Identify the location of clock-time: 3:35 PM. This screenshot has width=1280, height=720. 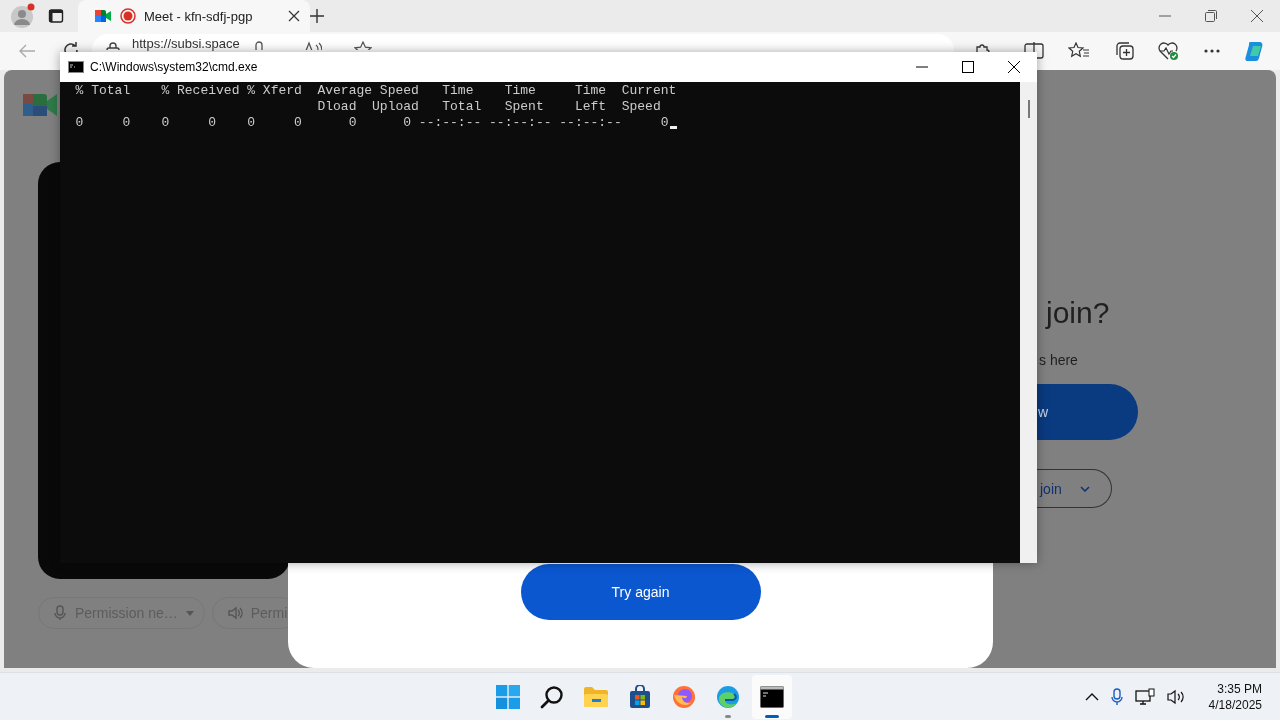
(1239, 688).